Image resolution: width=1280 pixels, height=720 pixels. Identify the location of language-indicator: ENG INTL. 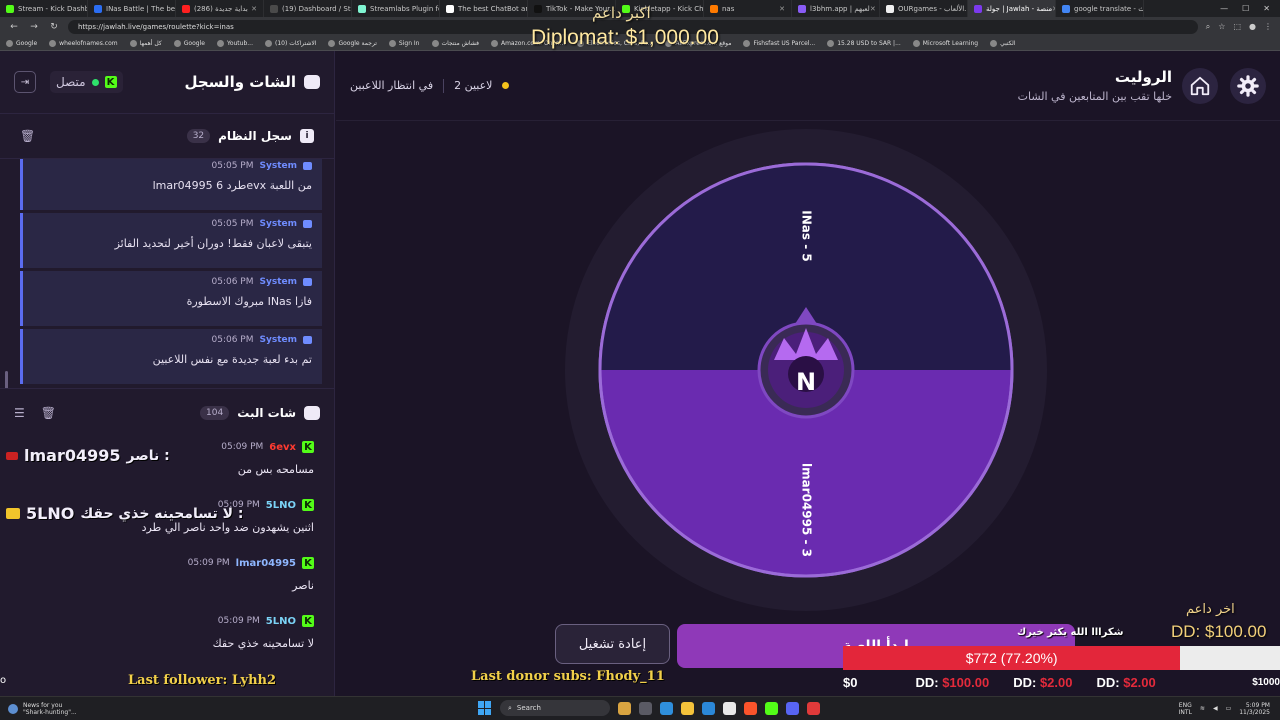
(1185, 709).